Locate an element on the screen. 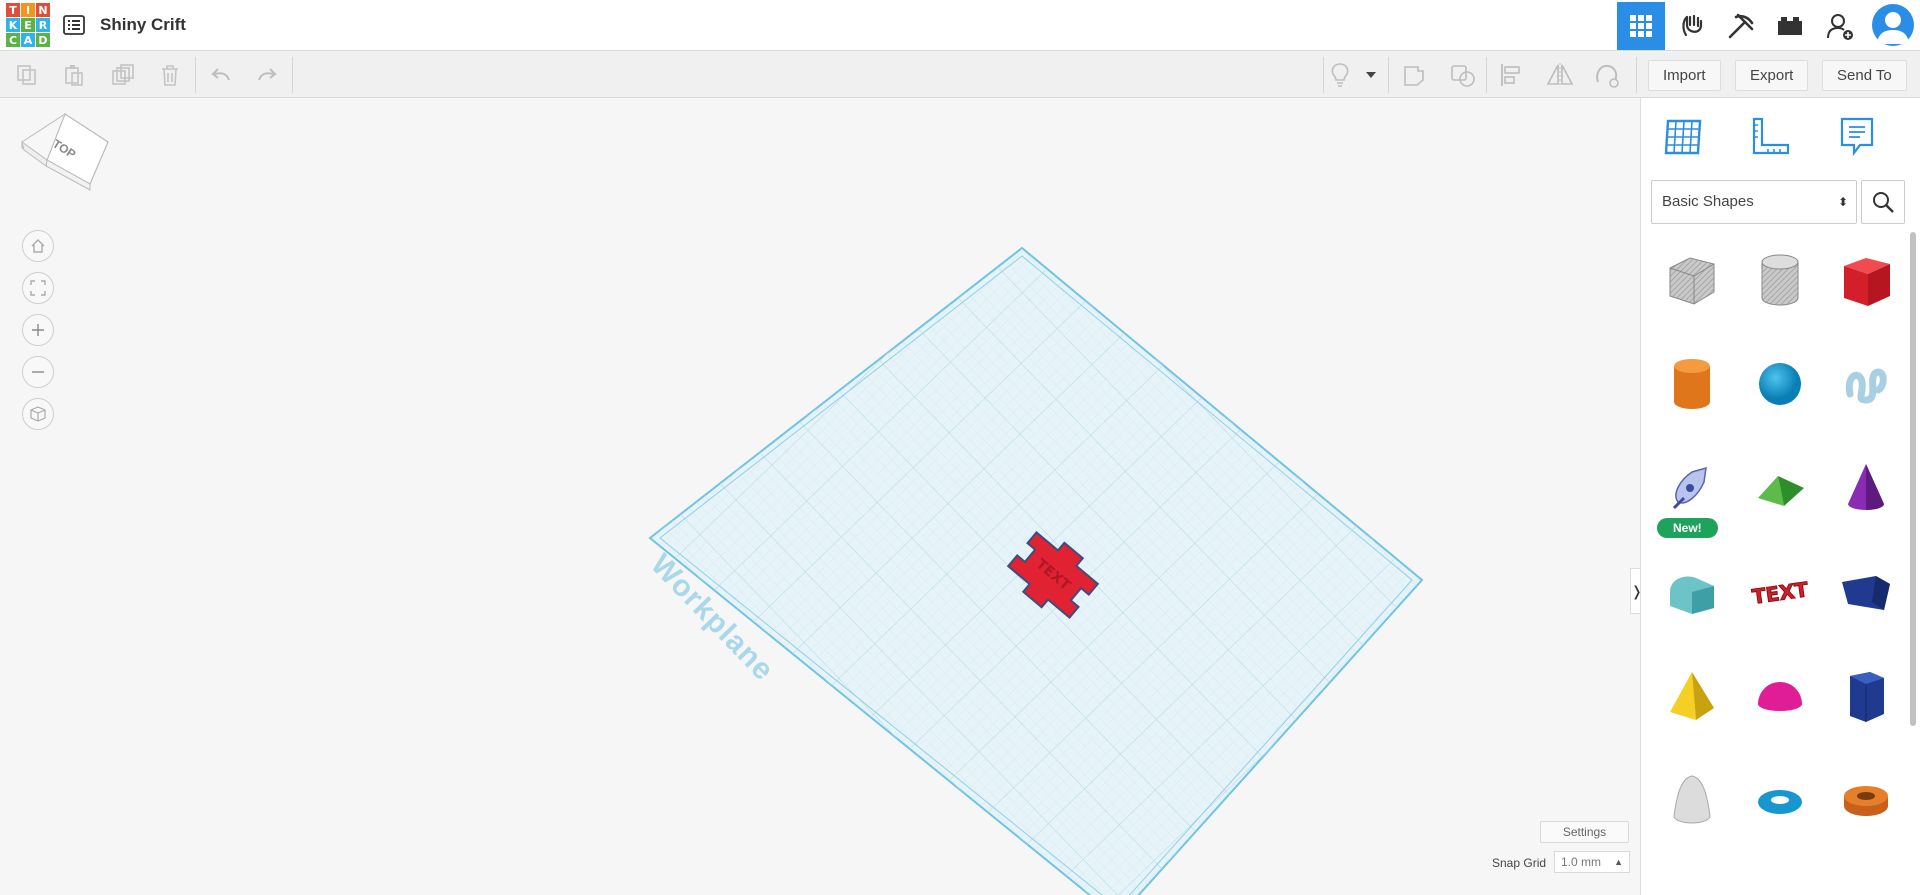 This screenshot has height=895, width=1920. circuits-icon is located at coordinates (1692, 26).